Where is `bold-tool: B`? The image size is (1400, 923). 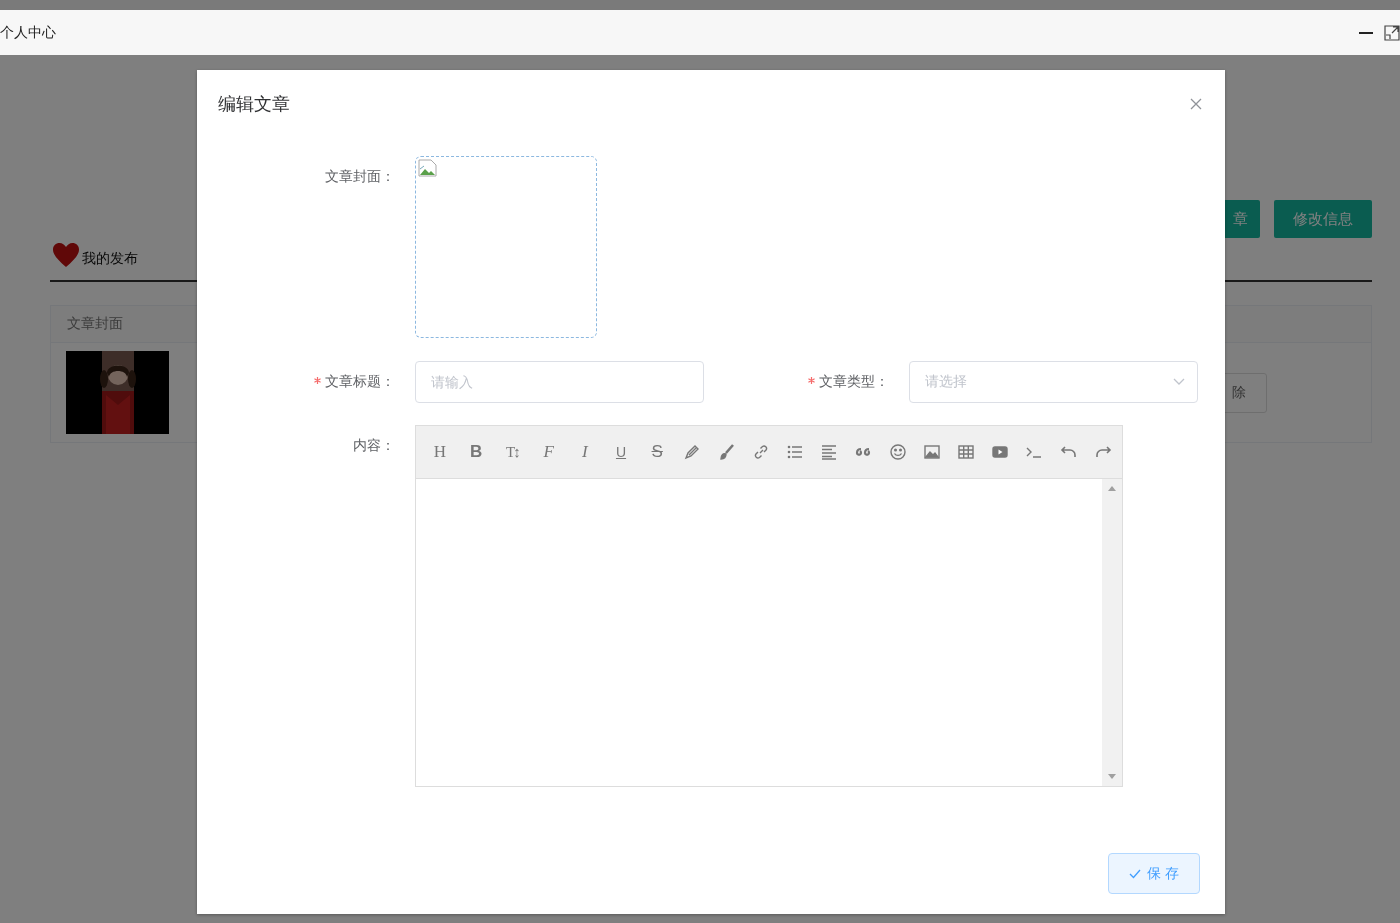 bold-tool: B is located at coordinates (476, 452).